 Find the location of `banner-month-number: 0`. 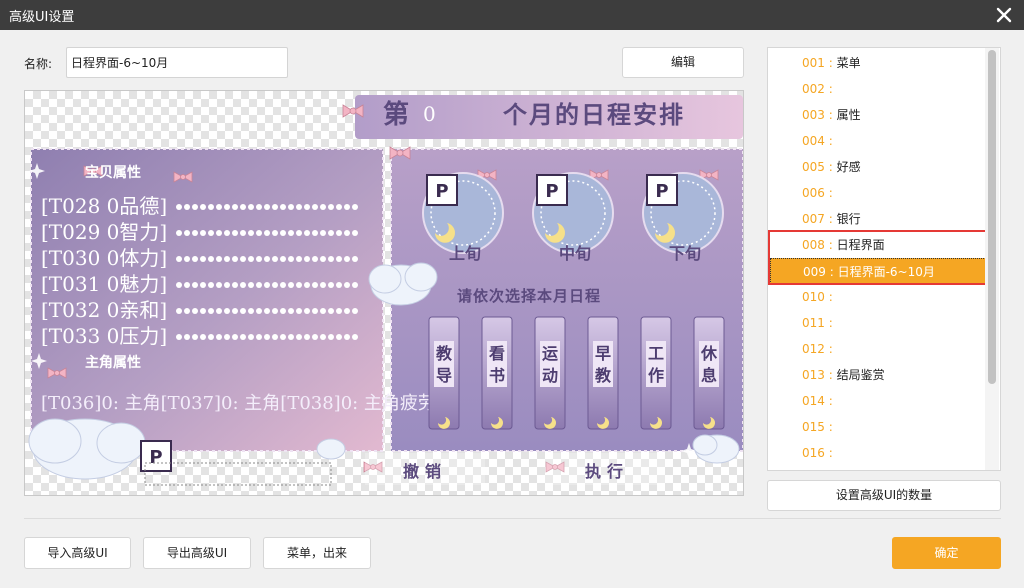

banner-month-number: 0 is located at coordinates (429, 114).